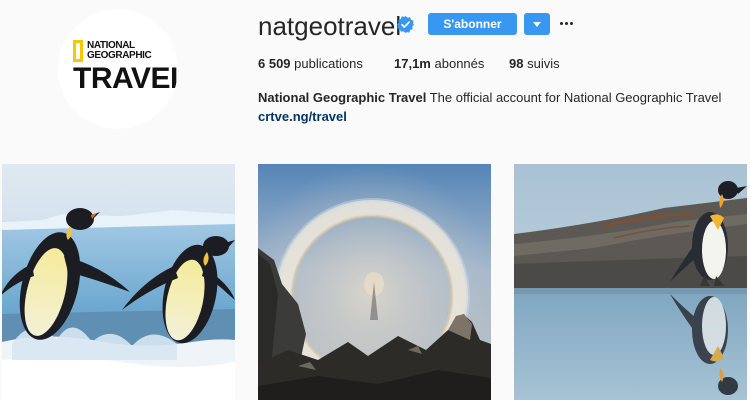 The width and height of the screenshot is (750, 400). I want to click on profile-username: natgeotravel, so click(330, 26).